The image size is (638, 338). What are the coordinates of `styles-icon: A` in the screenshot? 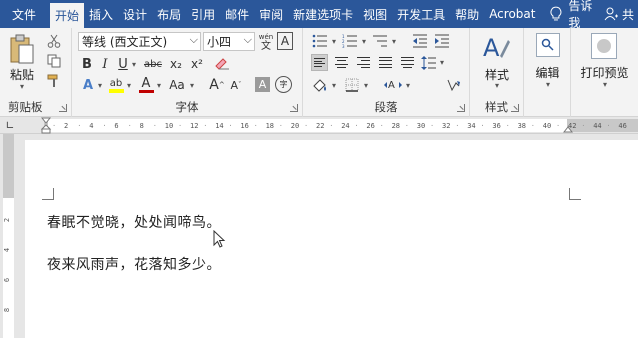 It's located at (497, 47).